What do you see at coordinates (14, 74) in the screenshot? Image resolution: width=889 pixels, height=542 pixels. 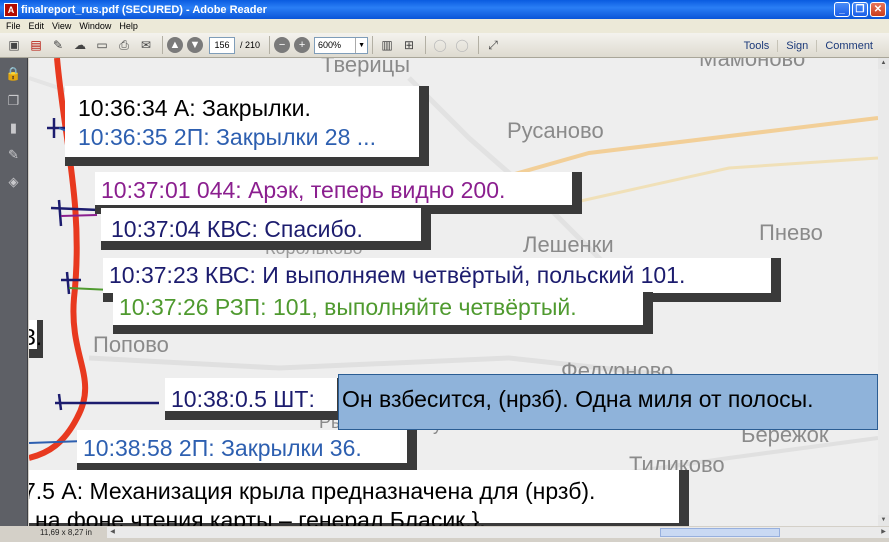 I see `lock-icon: 🔒` at bounding box center [14, 74].